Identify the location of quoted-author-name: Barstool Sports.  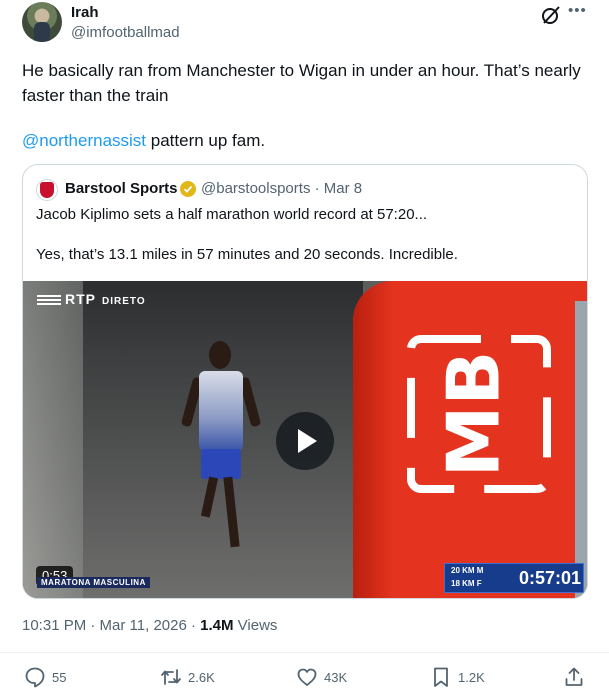
(121, 188).